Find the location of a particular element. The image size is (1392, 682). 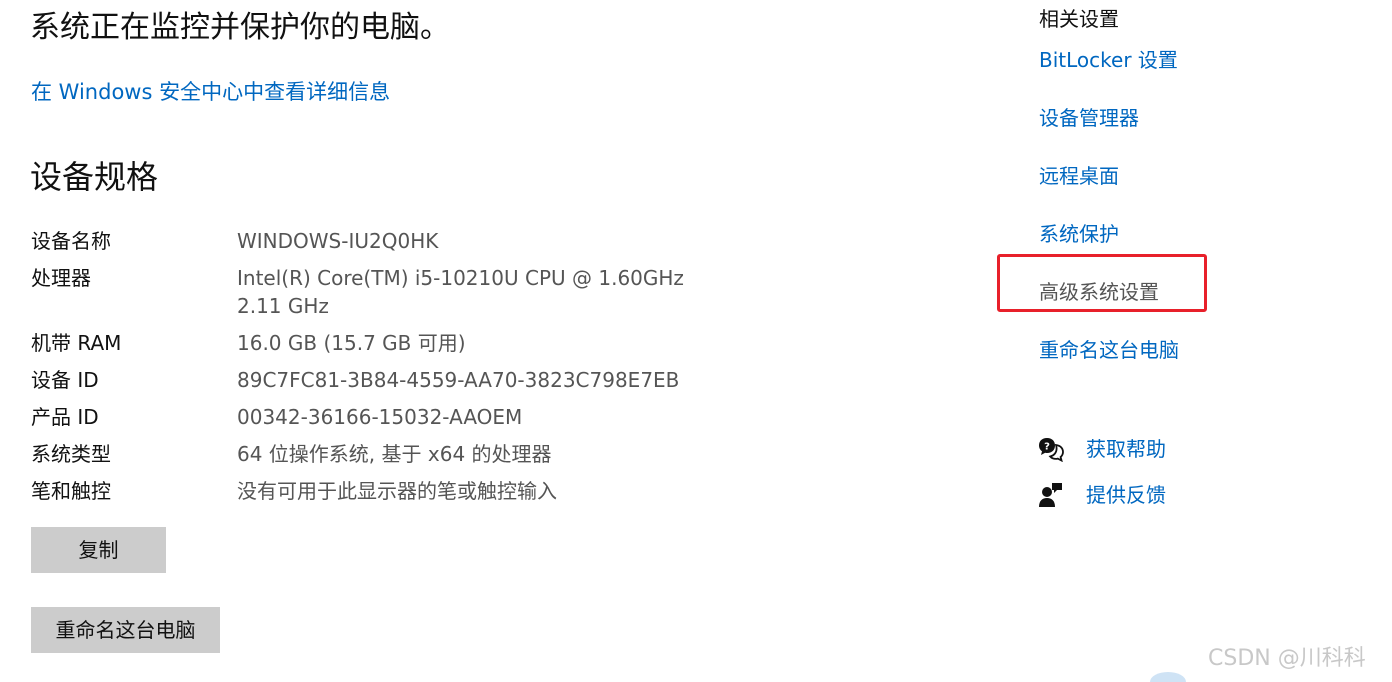

get-help-label: 获取帮助 is located at coordinates (1126, 449).